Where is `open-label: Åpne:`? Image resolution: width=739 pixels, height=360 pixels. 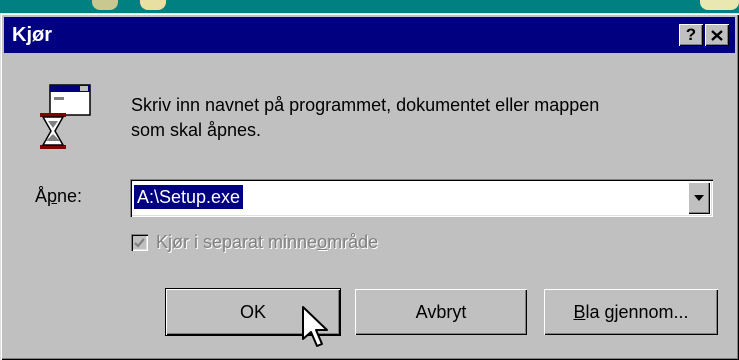
open-label: Åpne: is located at coordinates (58, 196).